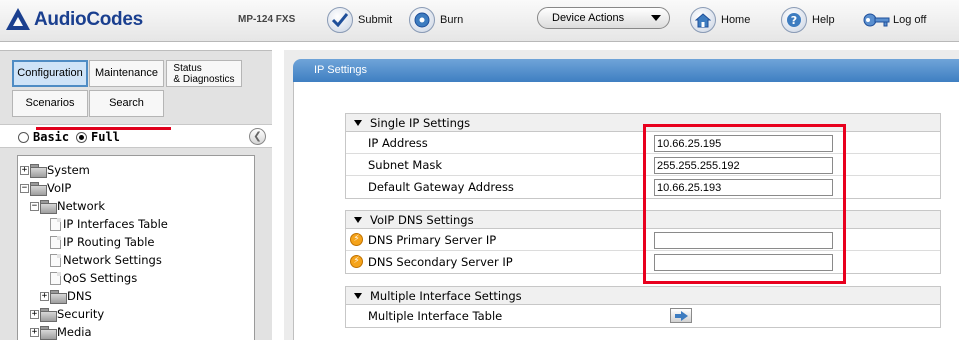 This screenshot has height=340, width=959. Describe the element at coordinates (81, 206) in the screenshot. I see `tree-item-label: Network` at that location.